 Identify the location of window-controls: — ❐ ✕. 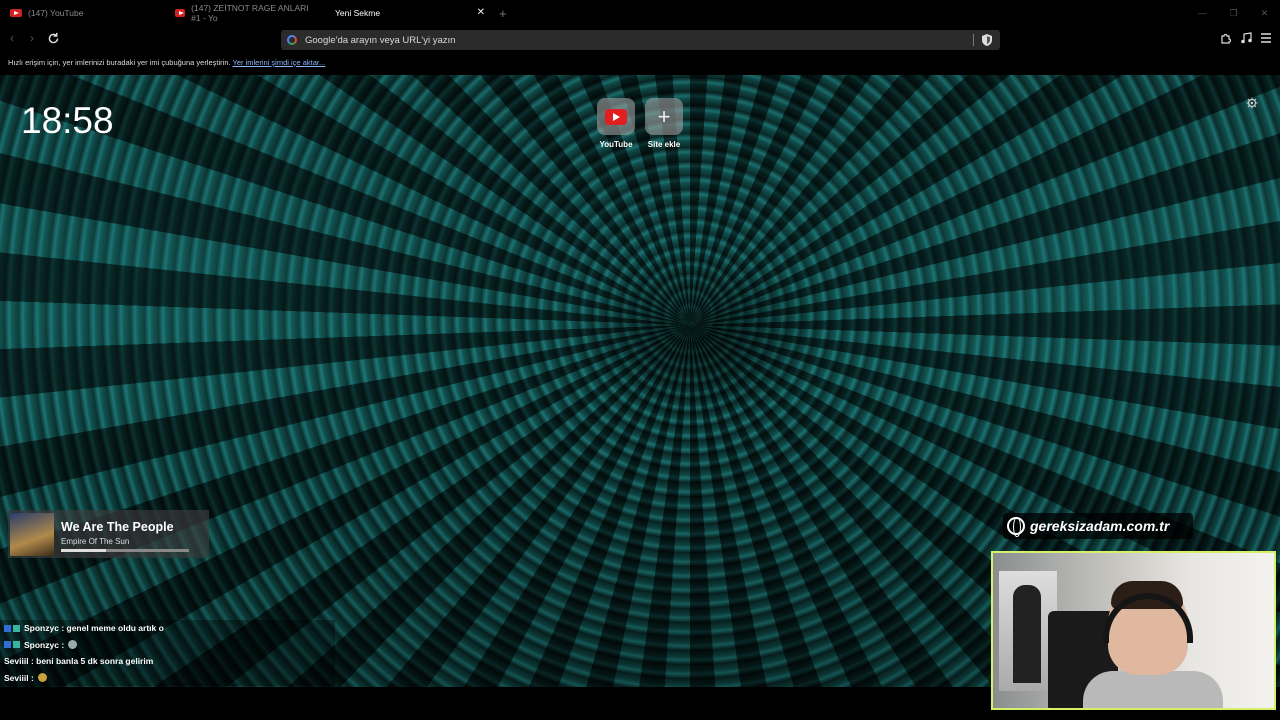
(1233, 13).